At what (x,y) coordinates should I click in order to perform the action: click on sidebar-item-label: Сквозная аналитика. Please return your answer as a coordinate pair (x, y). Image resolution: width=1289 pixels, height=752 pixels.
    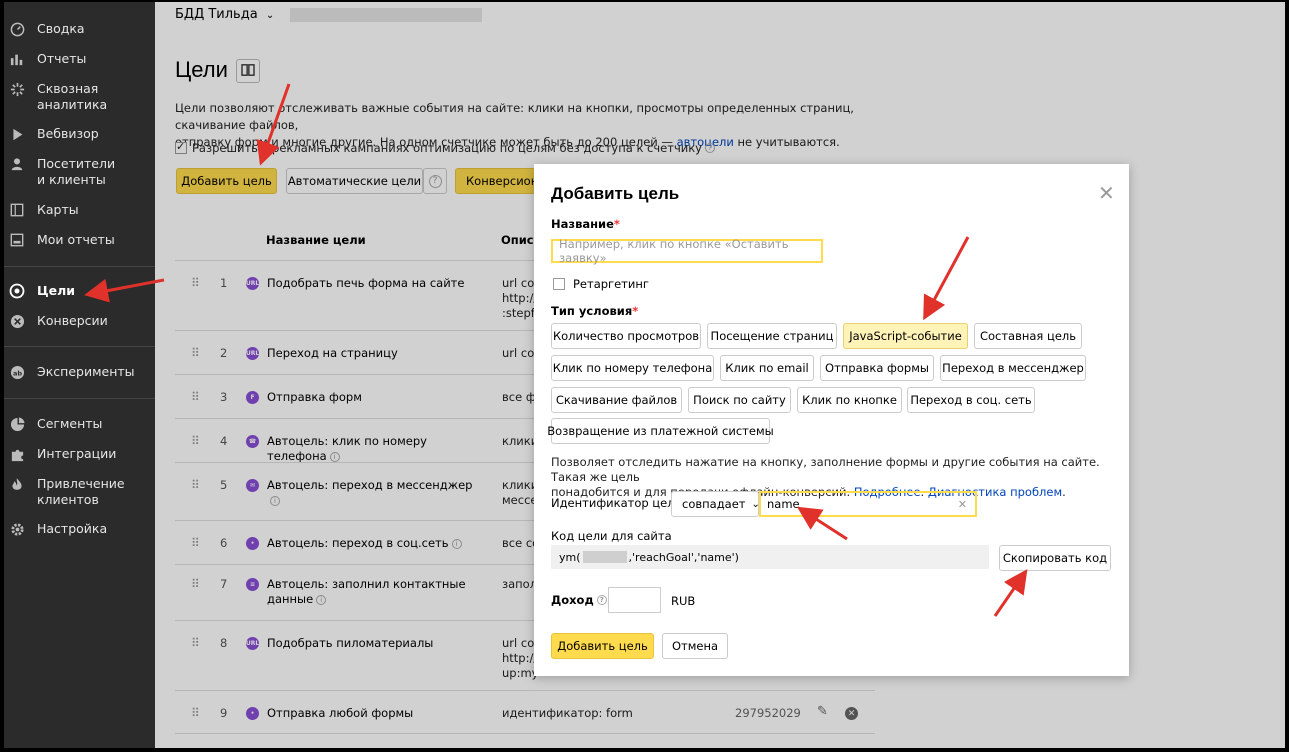
    Looking at the image, I should click on (72, 96).